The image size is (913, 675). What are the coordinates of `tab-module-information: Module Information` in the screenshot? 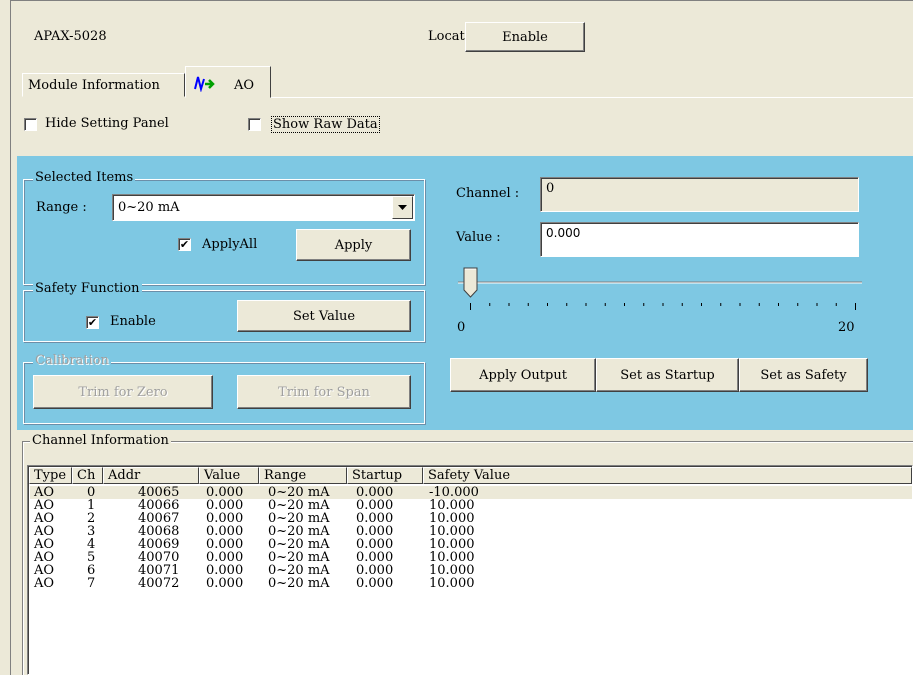 It's located at (103, 85).